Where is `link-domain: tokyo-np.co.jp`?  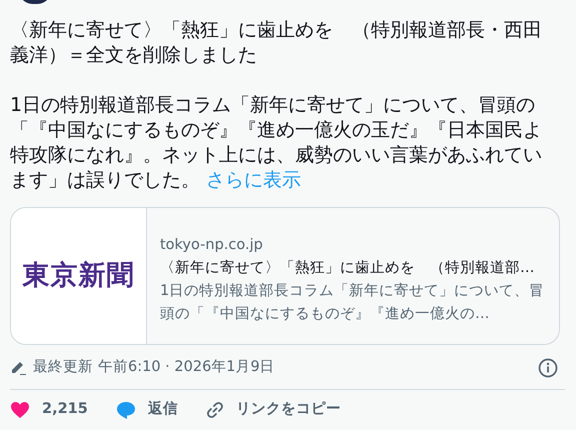
link-domain: tokyo-np.co.jp is located at coordinates (212, 245).